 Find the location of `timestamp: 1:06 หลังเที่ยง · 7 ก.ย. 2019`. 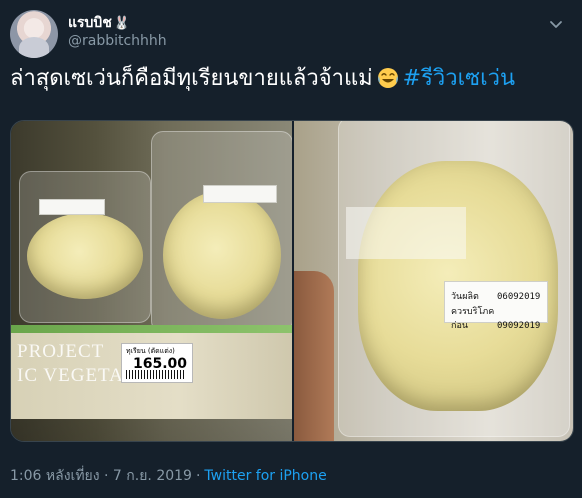

timestamp: 1:06 หลังเที่ยง · 7 ก.ย. 2019 is located at coordinates (101, 476).